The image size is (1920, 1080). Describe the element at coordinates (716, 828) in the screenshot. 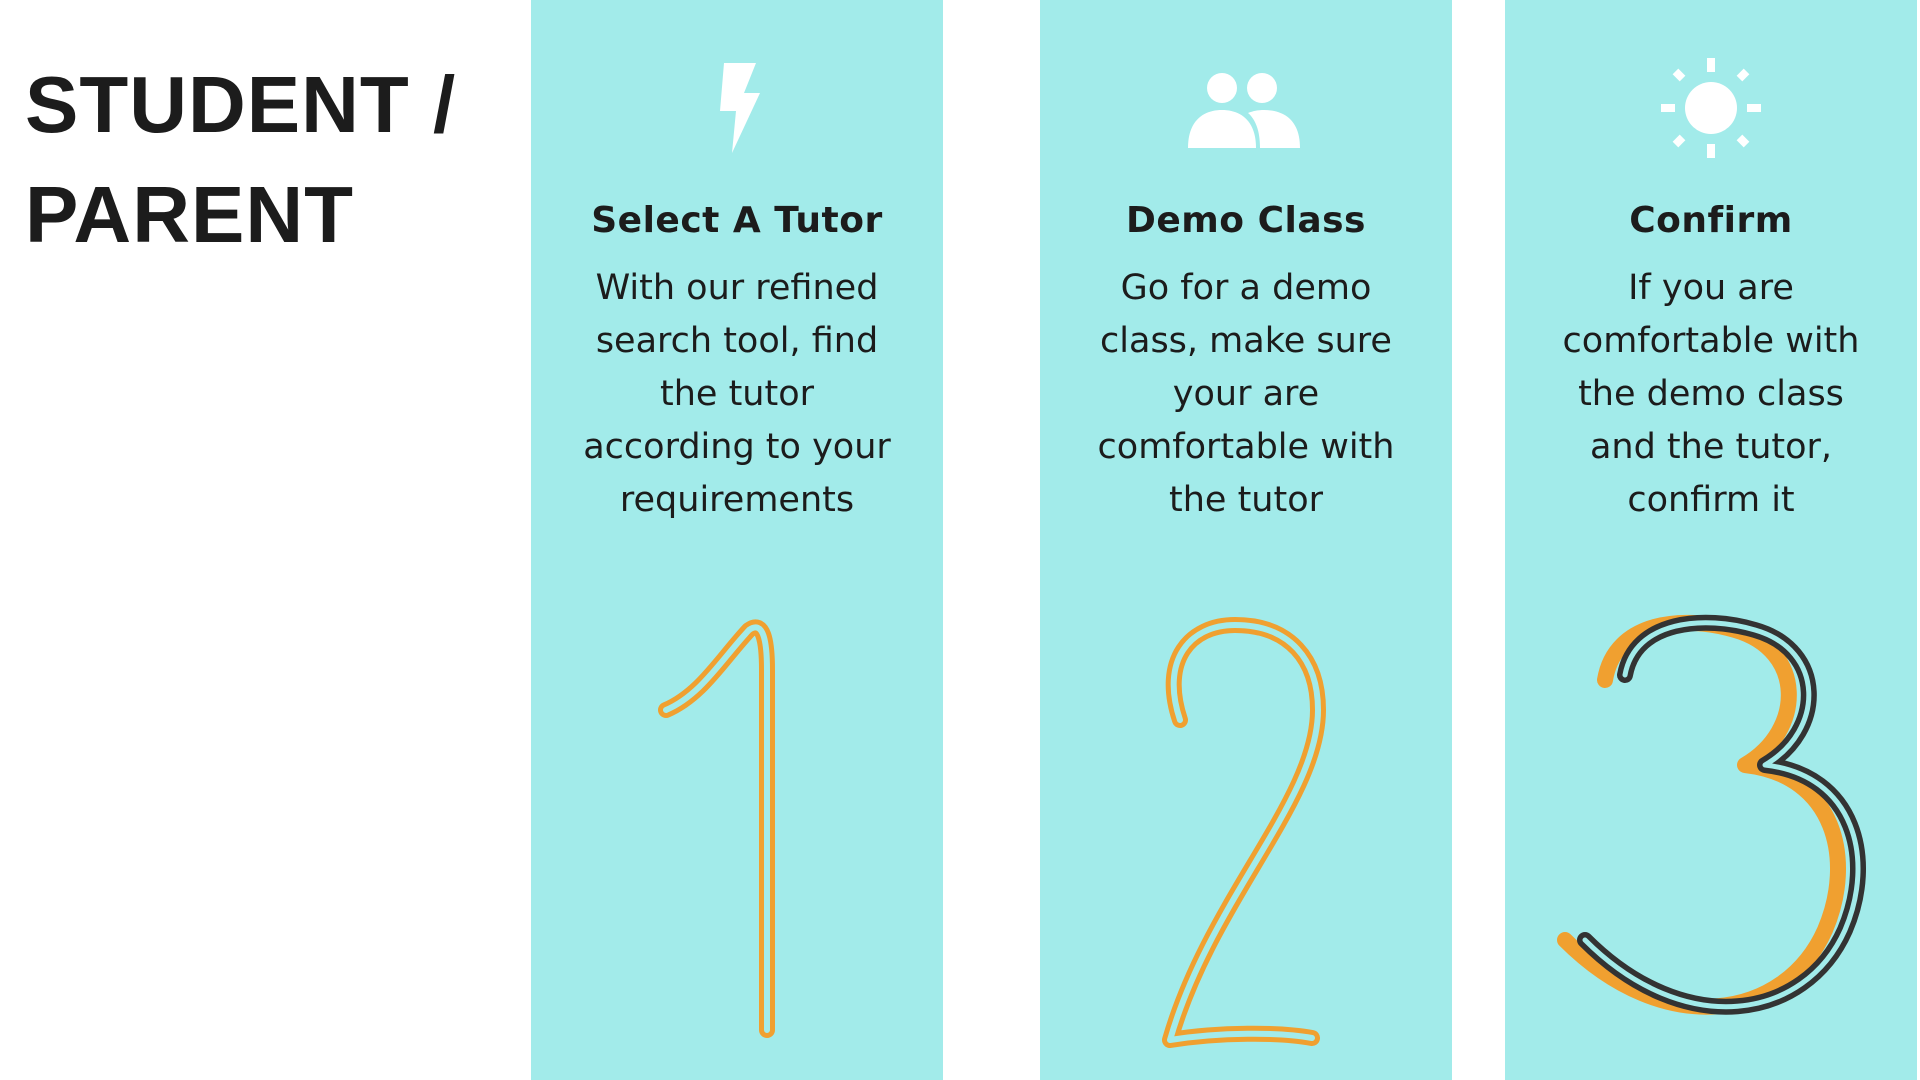

I see `numeral-1-graphic` at that location.